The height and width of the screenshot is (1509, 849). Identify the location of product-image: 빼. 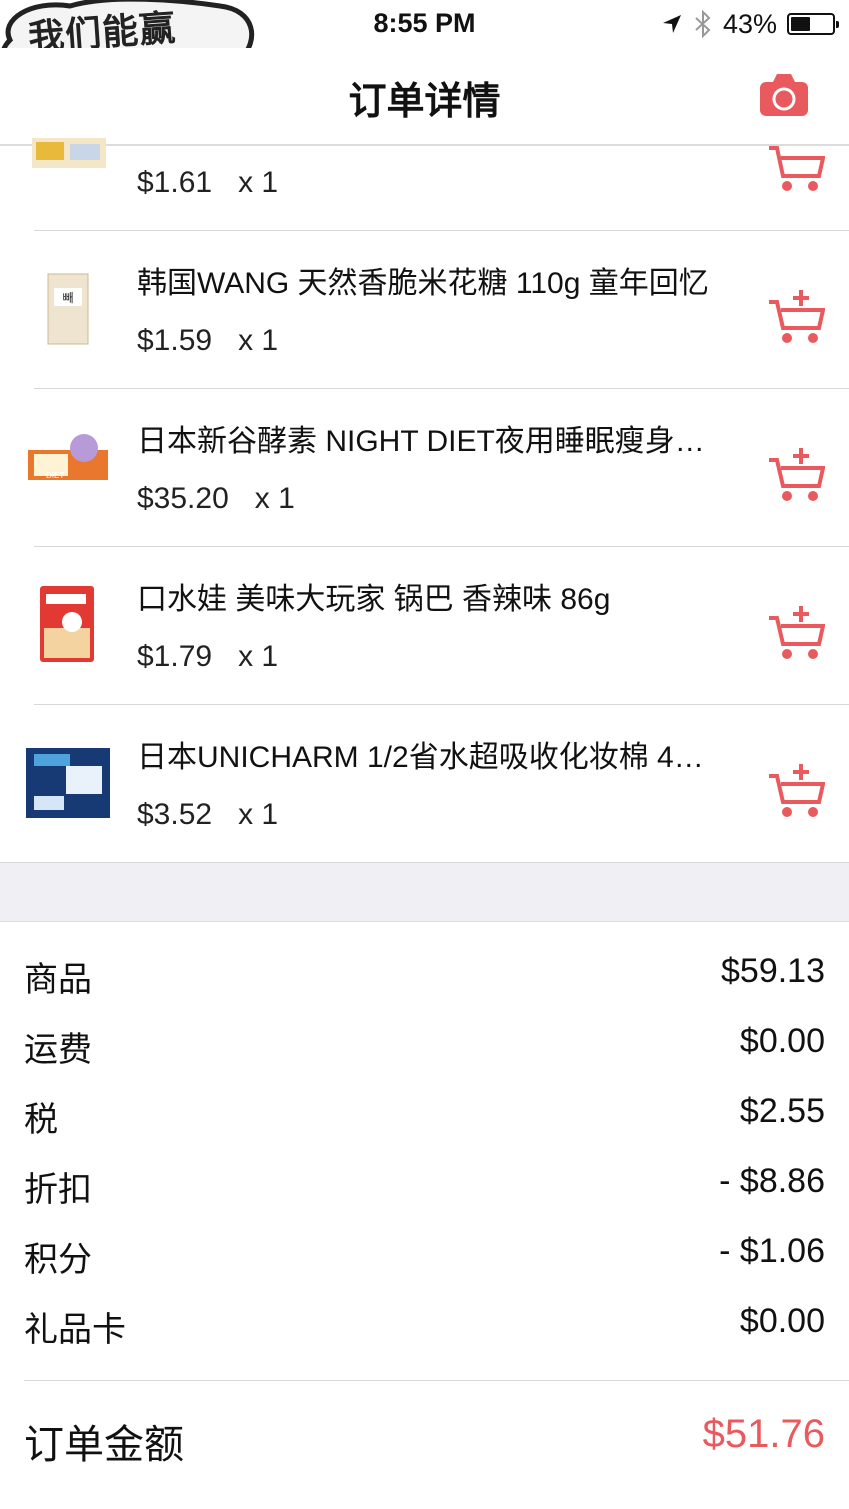
(68, 309).